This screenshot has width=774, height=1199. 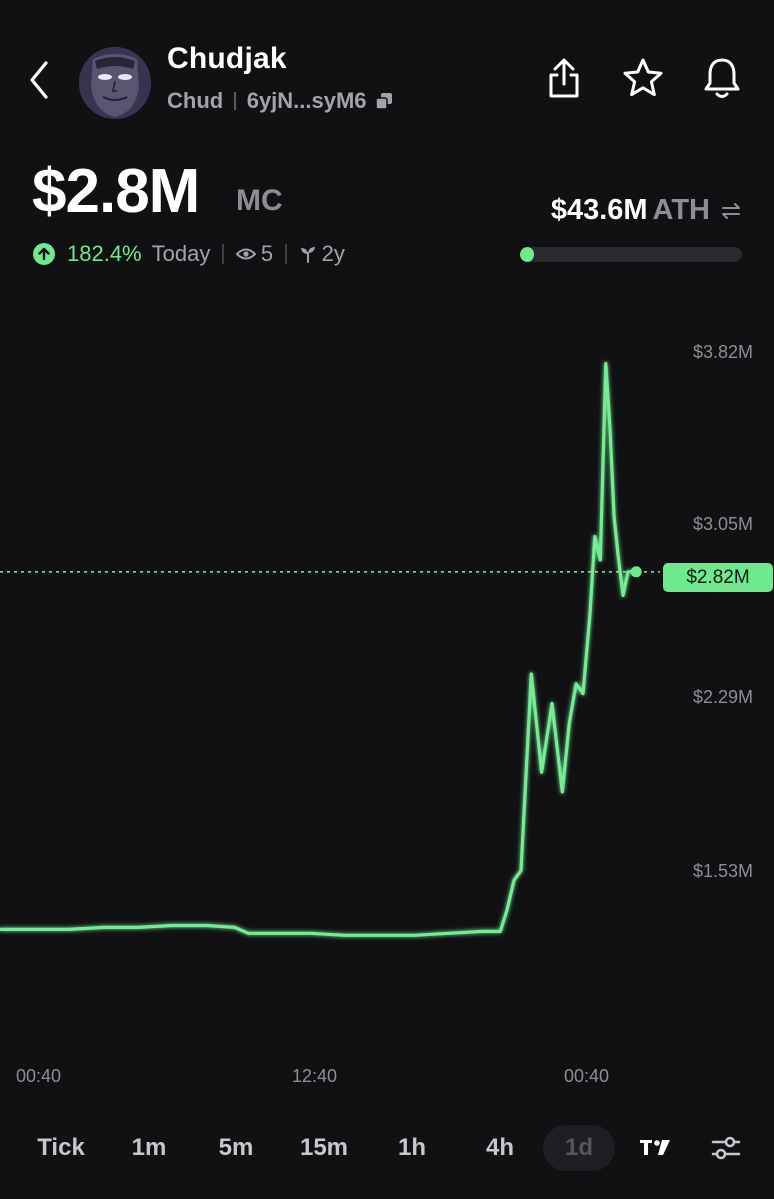 I want to click on token-avatar, so click(x=115, y=83).